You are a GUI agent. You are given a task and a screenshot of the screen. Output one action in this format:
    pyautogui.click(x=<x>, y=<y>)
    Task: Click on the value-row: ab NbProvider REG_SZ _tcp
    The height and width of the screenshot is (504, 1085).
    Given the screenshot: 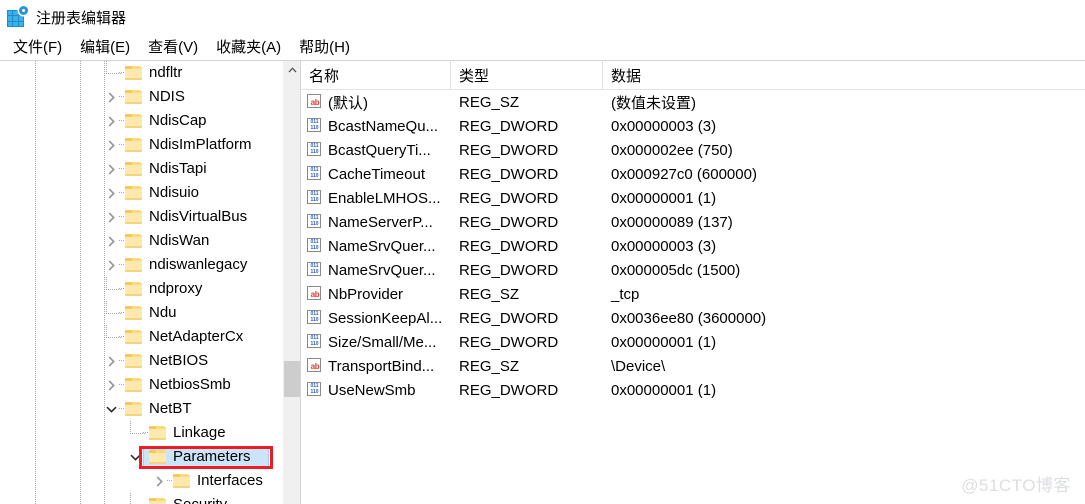 What is the action you would take?
    pyautogui.click(x=693, y=294)
    